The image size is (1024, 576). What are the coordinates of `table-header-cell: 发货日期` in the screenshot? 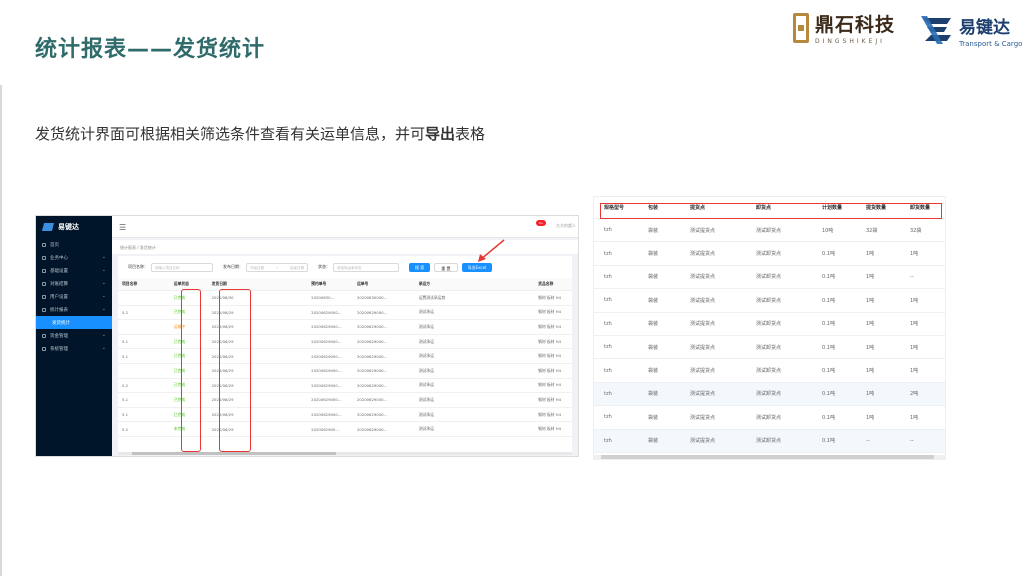 It's located at (258, 284).